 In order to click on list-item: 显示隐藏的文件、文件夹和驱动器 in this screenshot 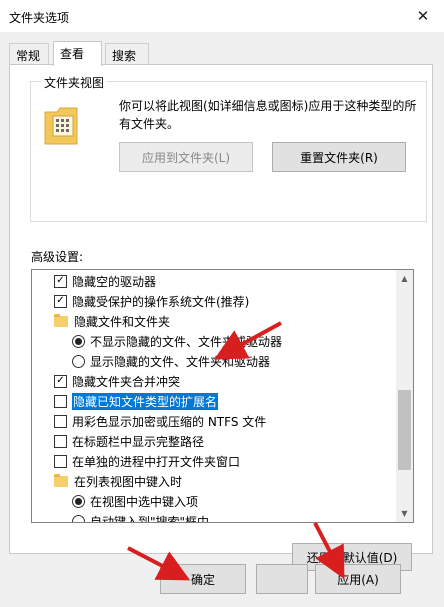, I will do `click(171, 361)`.